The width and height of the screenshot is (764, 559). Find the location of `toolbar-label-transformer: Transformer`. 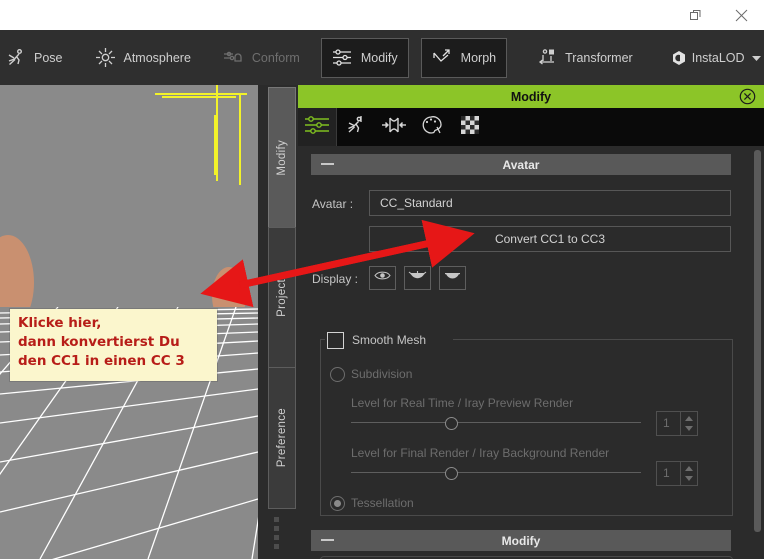

toolbar-label-transformer: Transformer is located at coordinates (599, 57).